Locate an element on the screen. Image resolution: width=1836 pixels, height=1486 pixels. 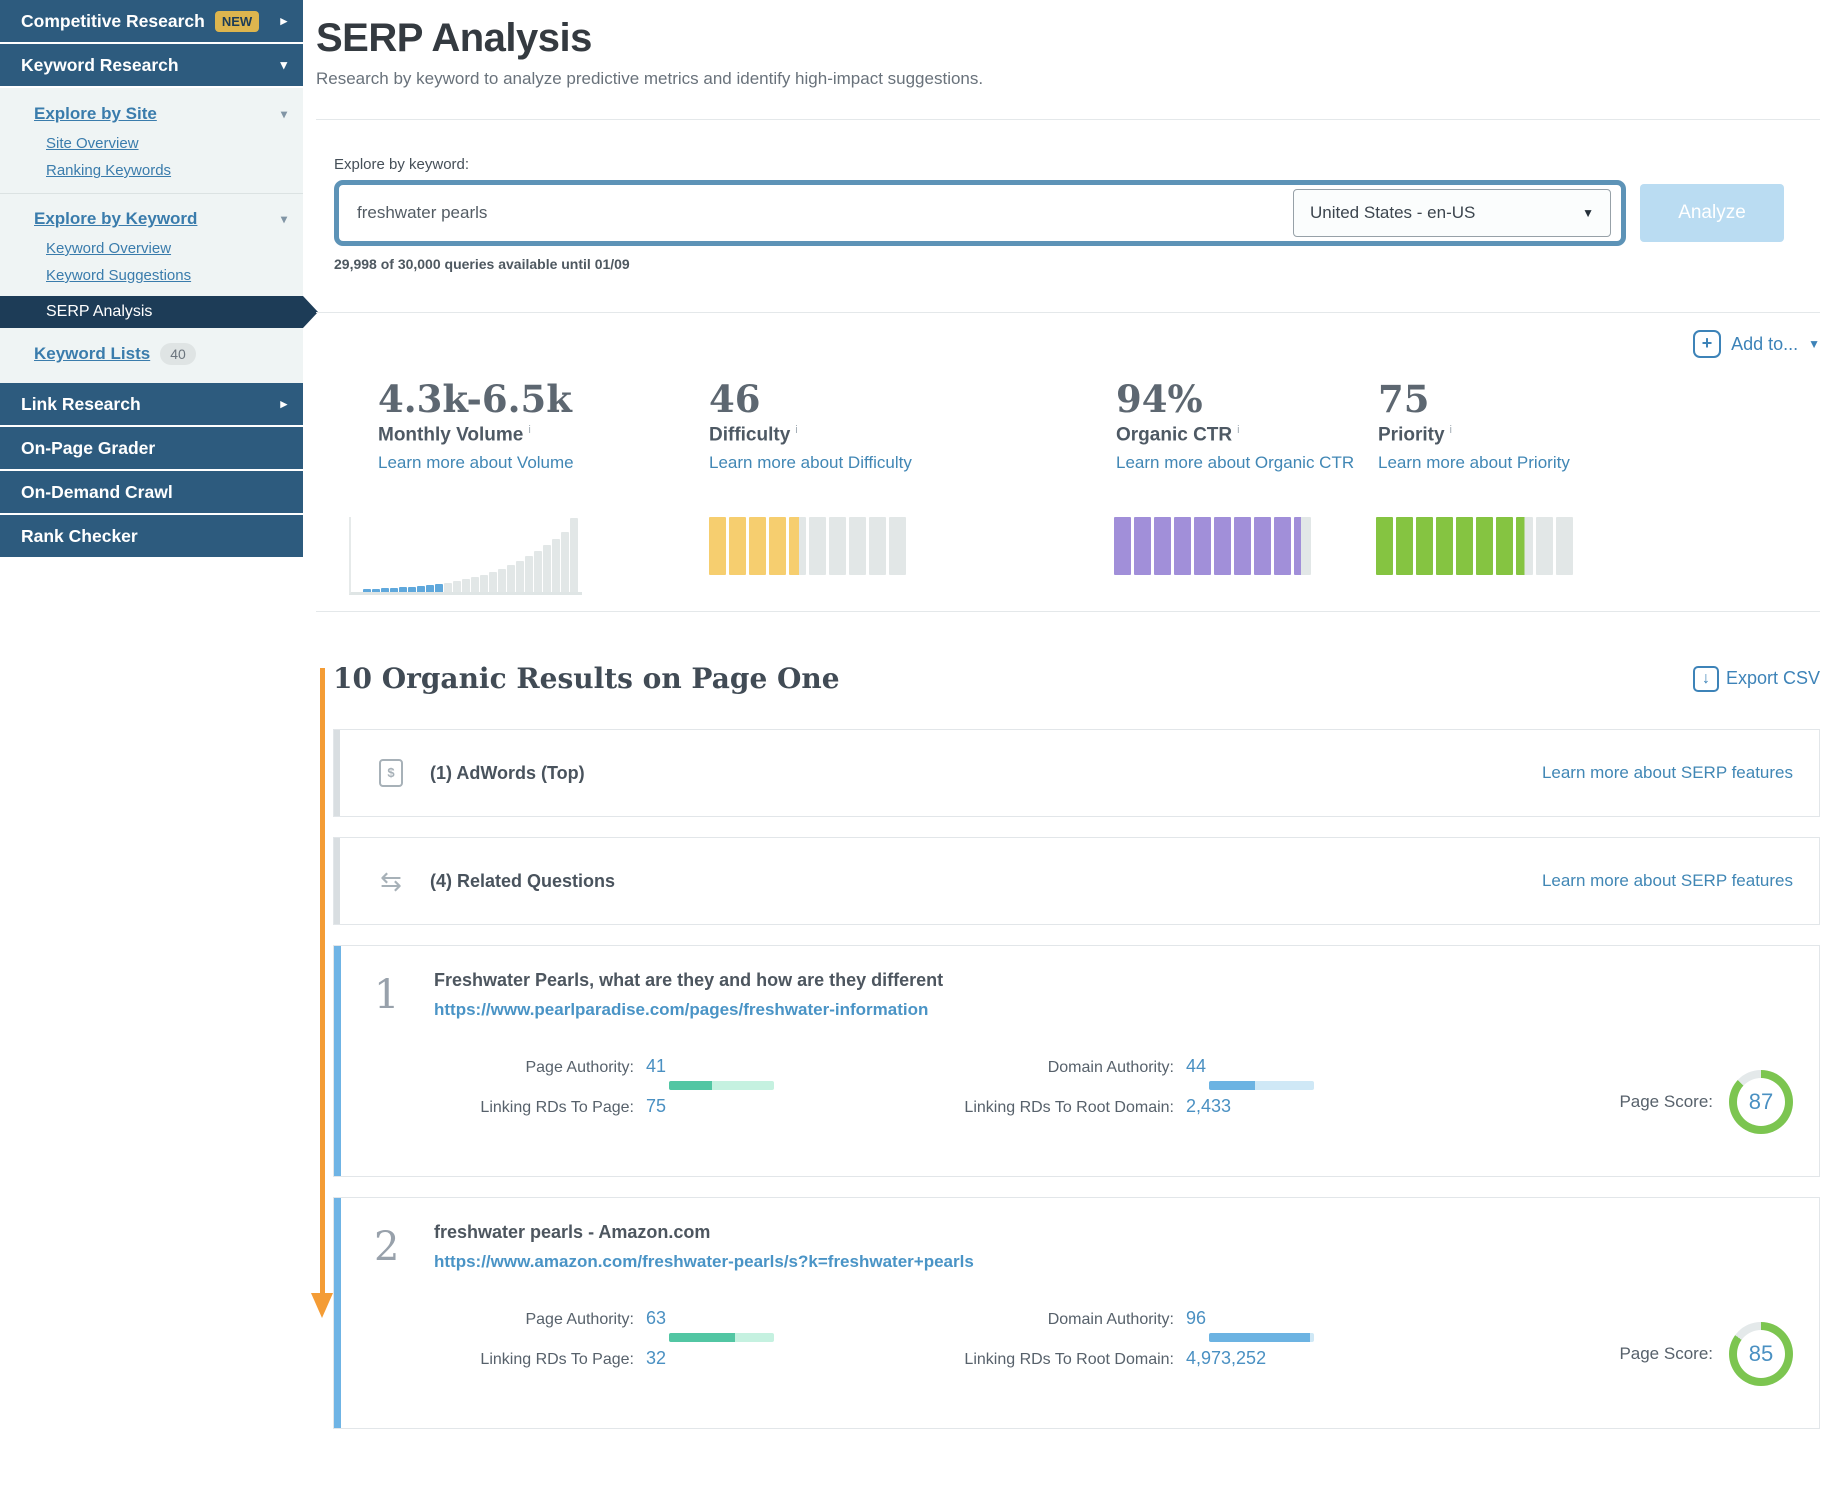
analyze-button: Analyze is located at coordinates (1712, 213).